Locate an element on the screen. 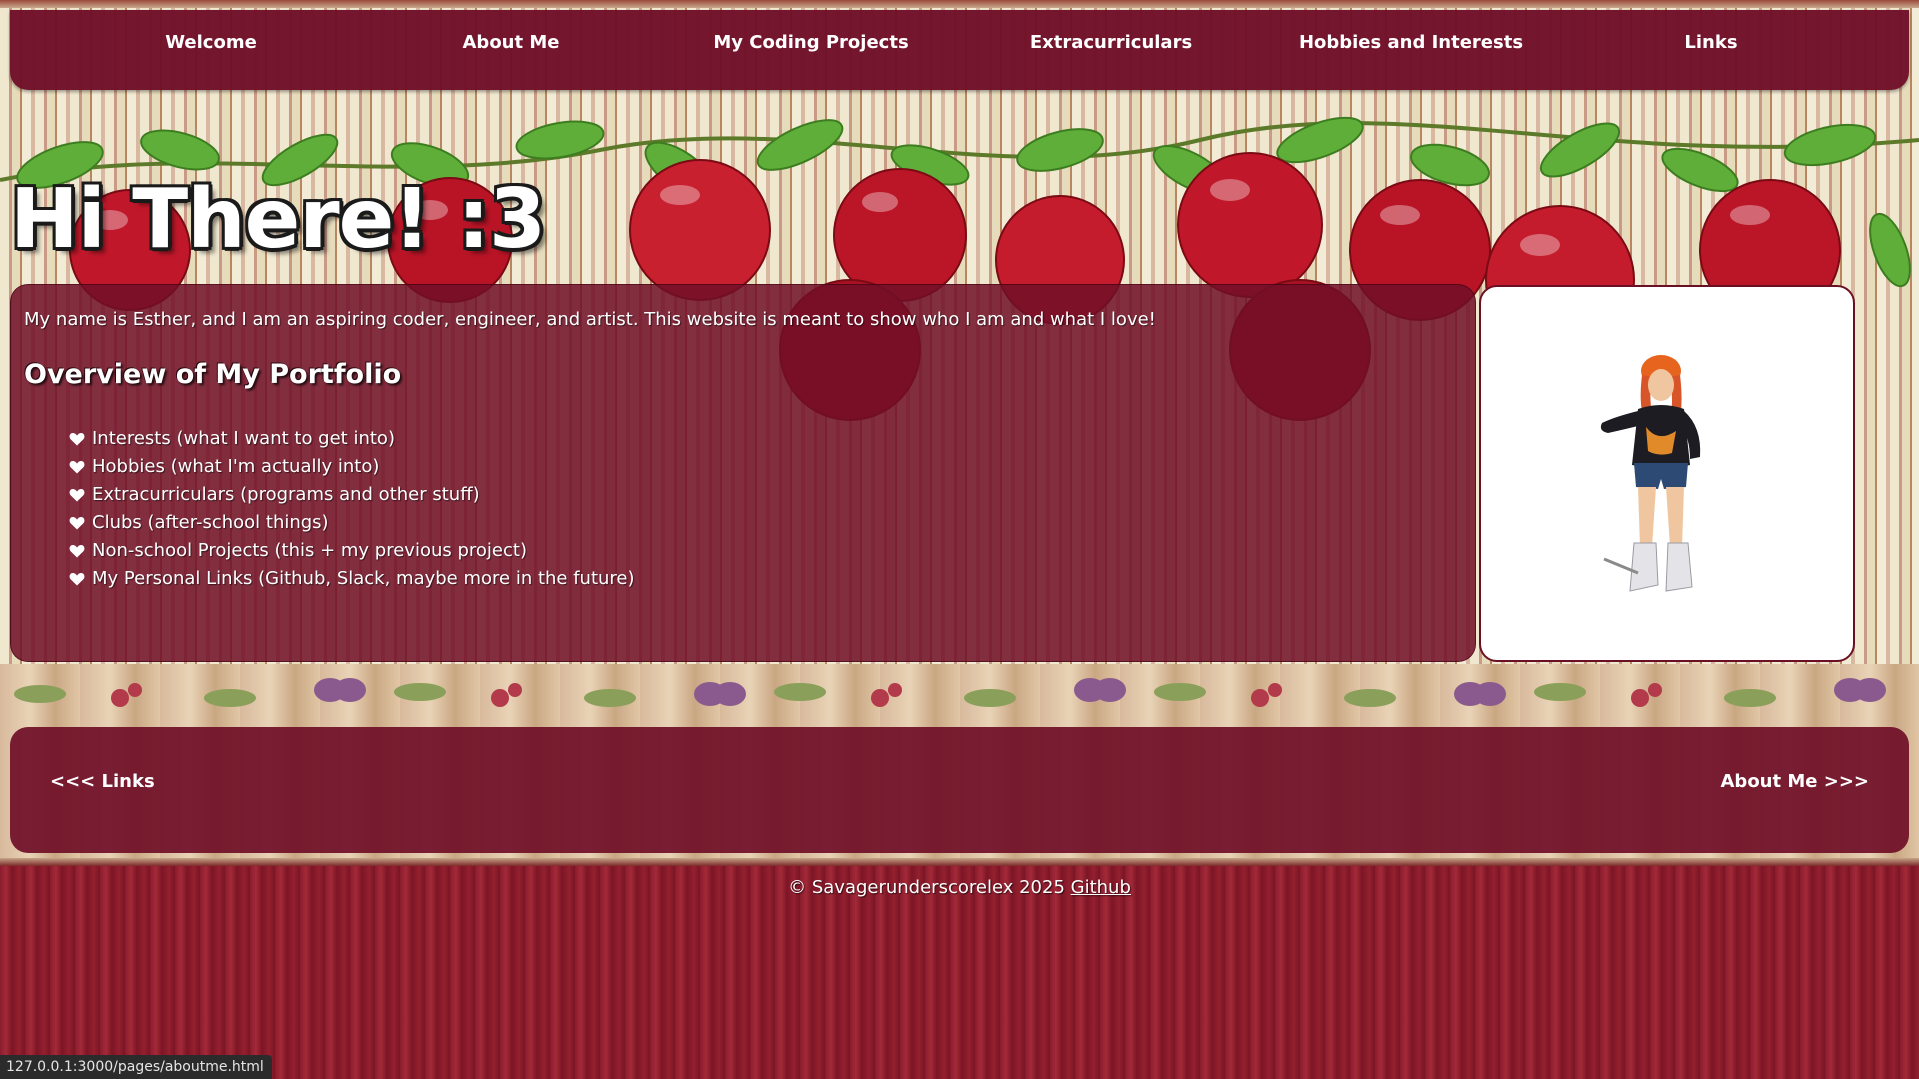 This screenshot has height=1079, width=1919. nav-link-hobbies-interests: Hobbies and Interests is located at coordinates (1411, 42).